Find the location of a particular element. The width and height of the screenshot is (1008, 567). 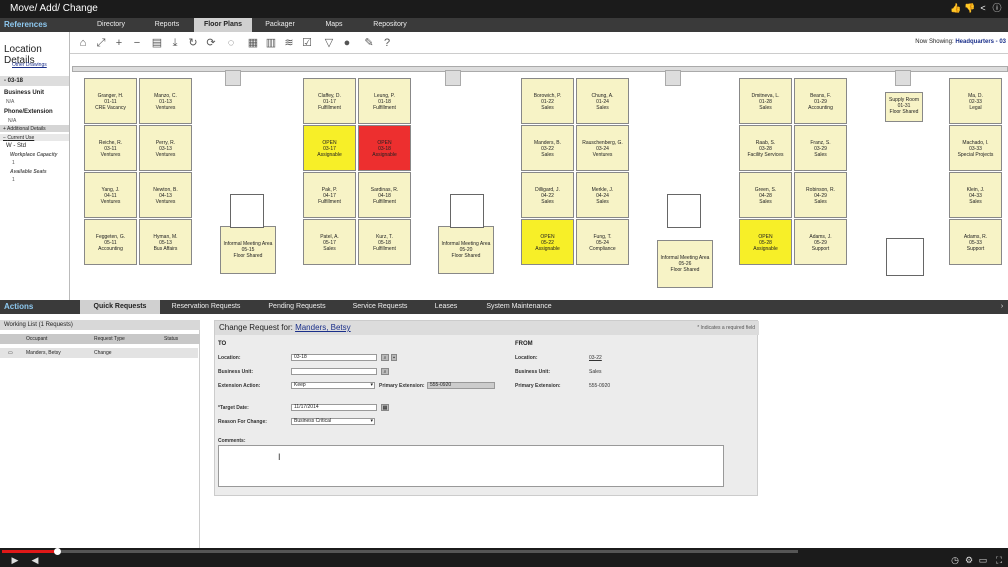

reset-icon: ◌ is located at coordinates (231, 43).